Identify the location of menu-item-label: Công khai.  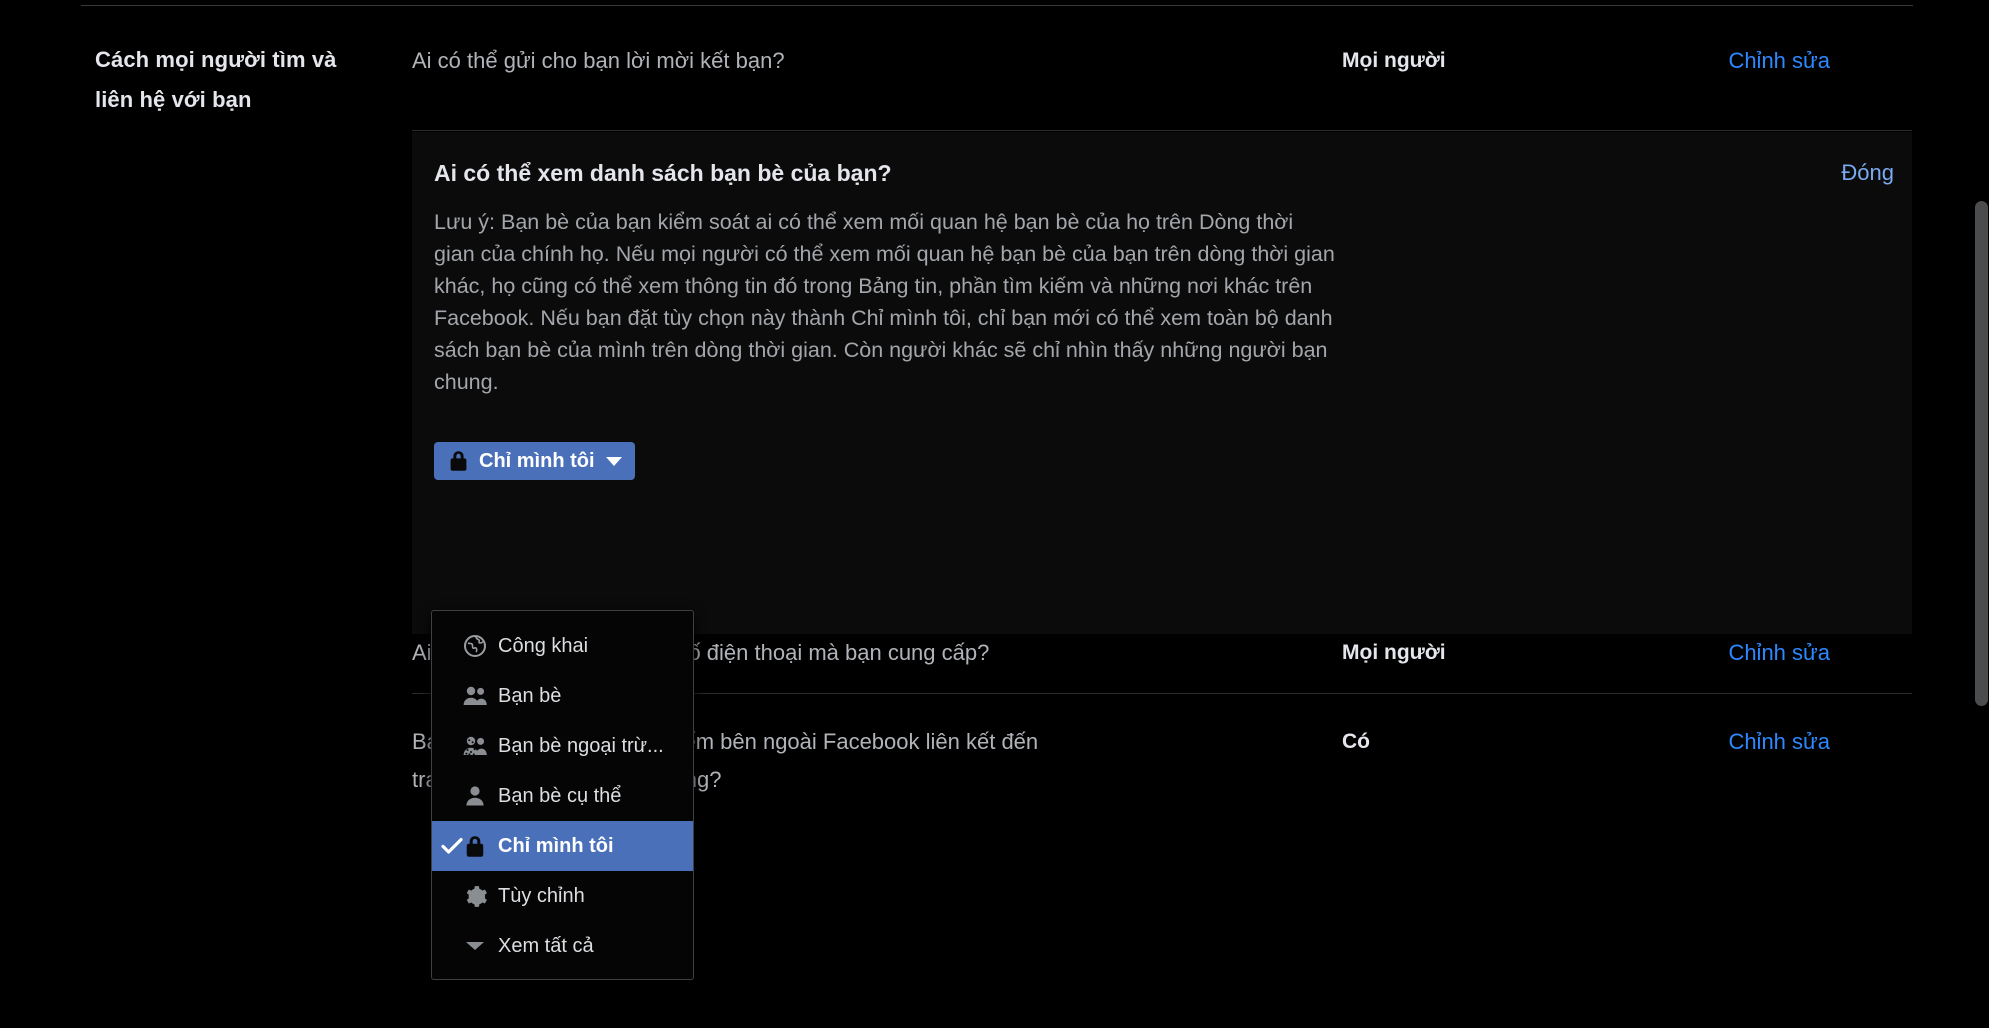
(543, 645).